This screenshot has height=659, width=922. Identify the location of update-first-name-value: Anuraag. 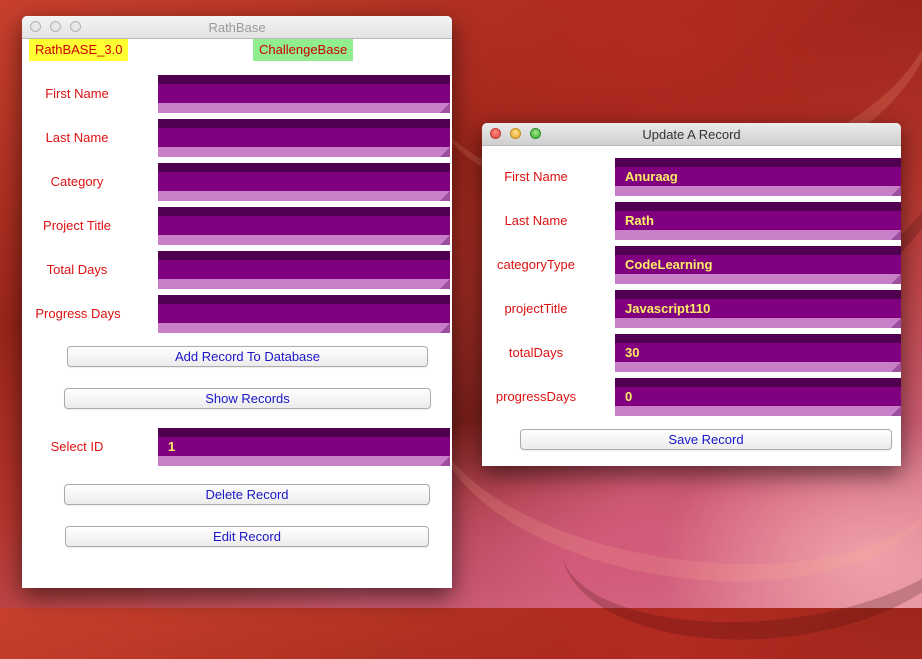
(651, 176).